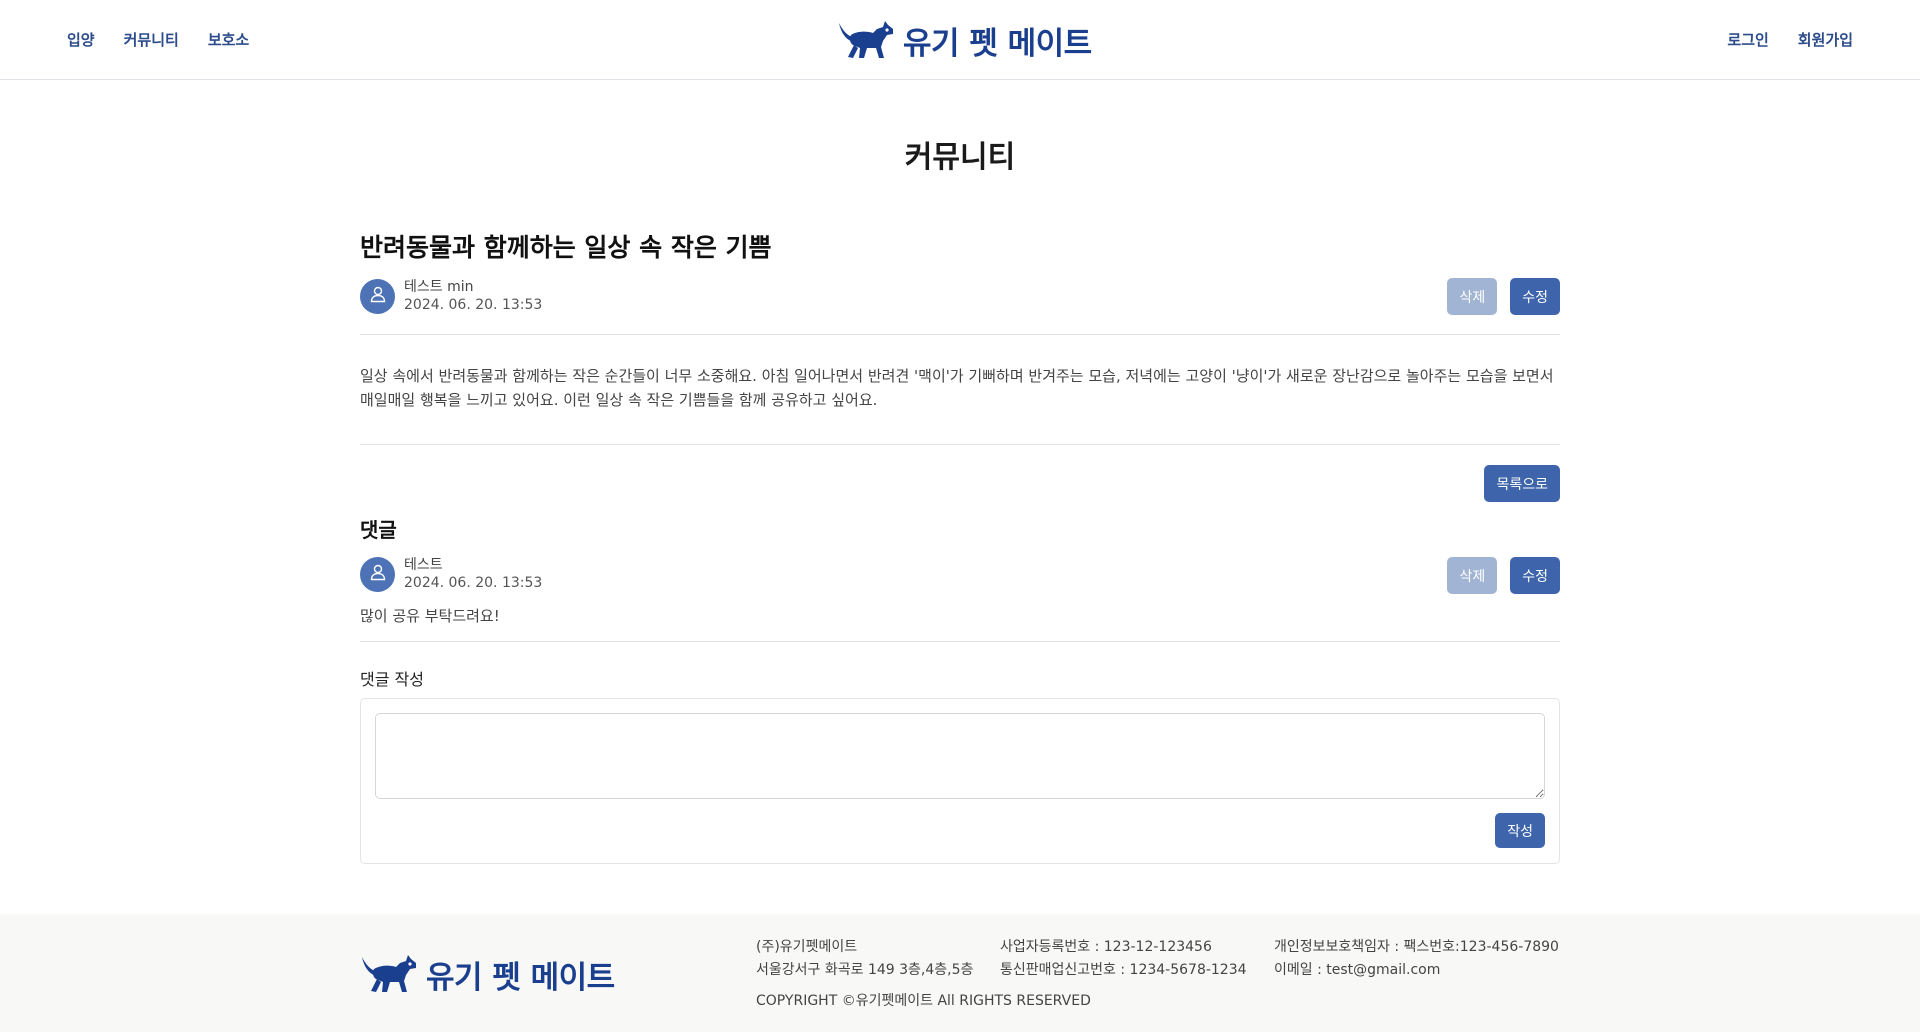 The width and height of the screenshot is (1920, 1032). Describe the element at coordinates (1535, 575) in the screenshot. I see `comment-edit-button: 수정` at that location.